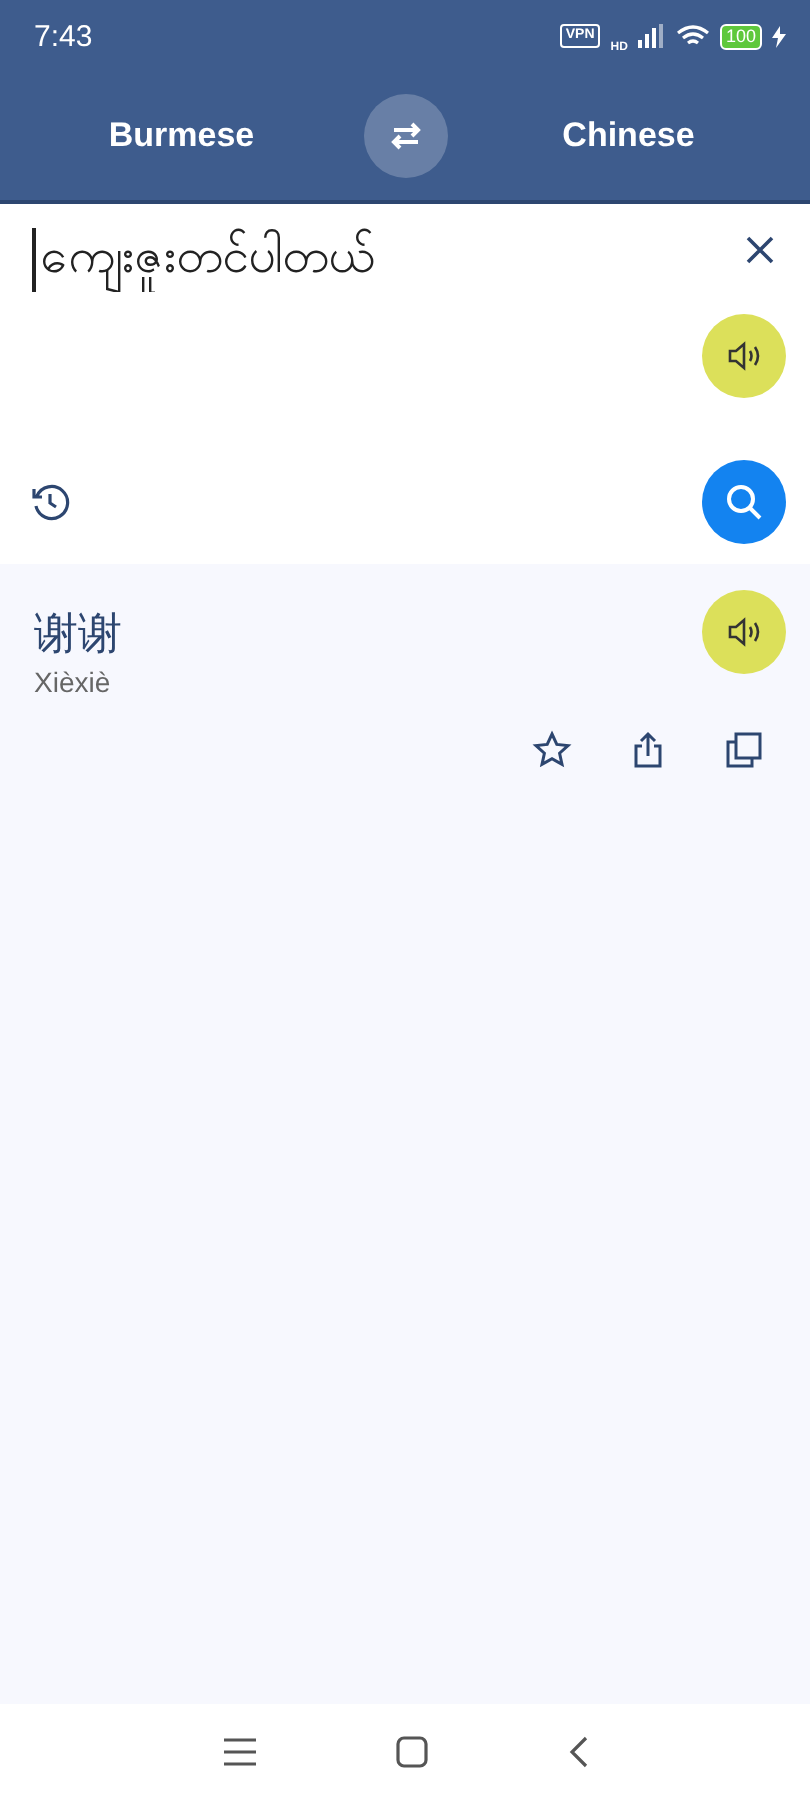  What do you see at coordinates (239, 1752) in the screenshot?
I see `menu-icon` at bounding box center [239, 1752].